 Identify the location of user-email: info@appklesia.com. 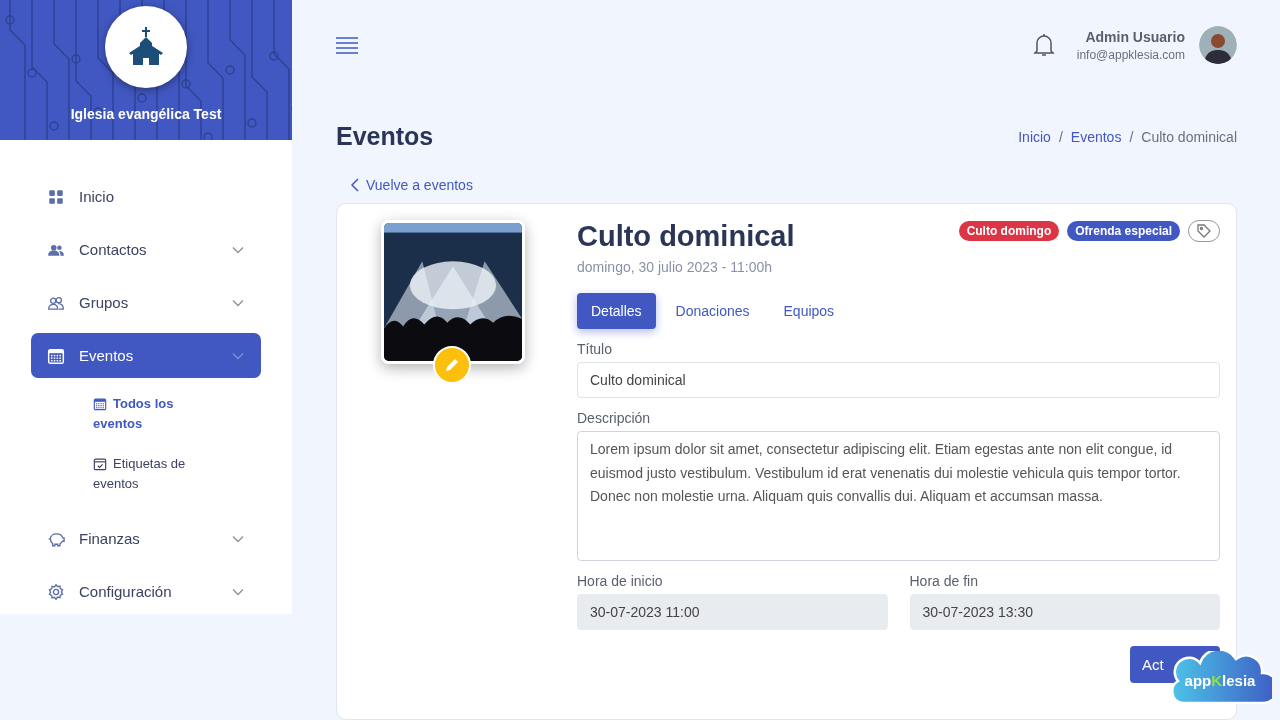
(1130, 54).